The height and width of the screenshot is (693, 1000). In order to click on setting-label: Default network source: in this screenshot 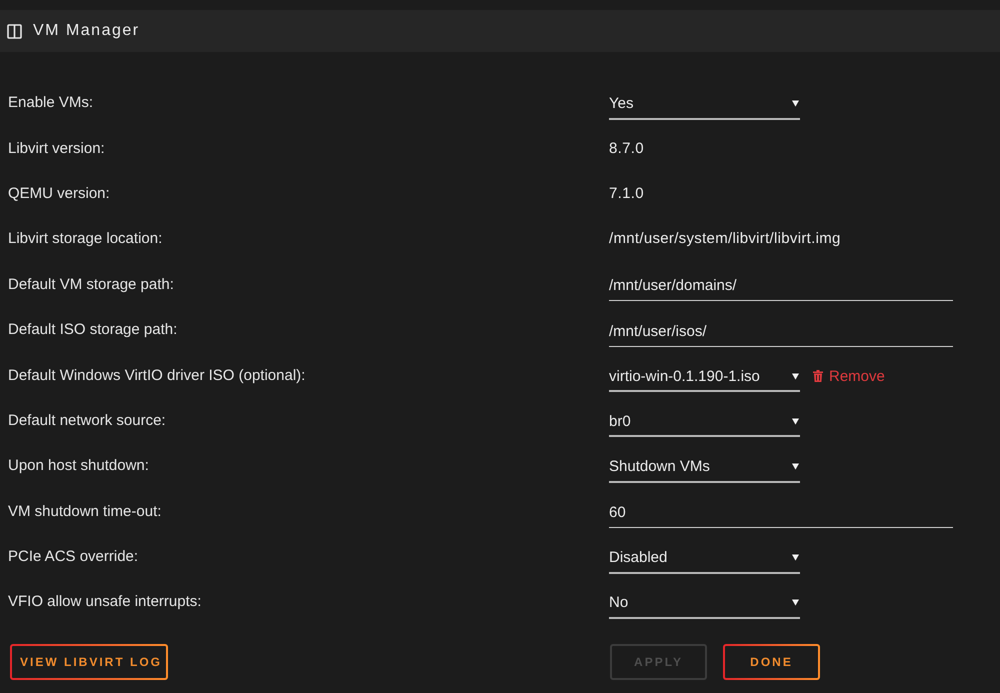, I will do `click(87, 420)`.